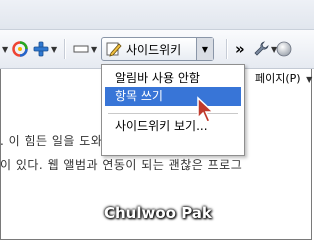 The image size is (320, 242). I want to click on page-button: ▼, so click(85, 49).